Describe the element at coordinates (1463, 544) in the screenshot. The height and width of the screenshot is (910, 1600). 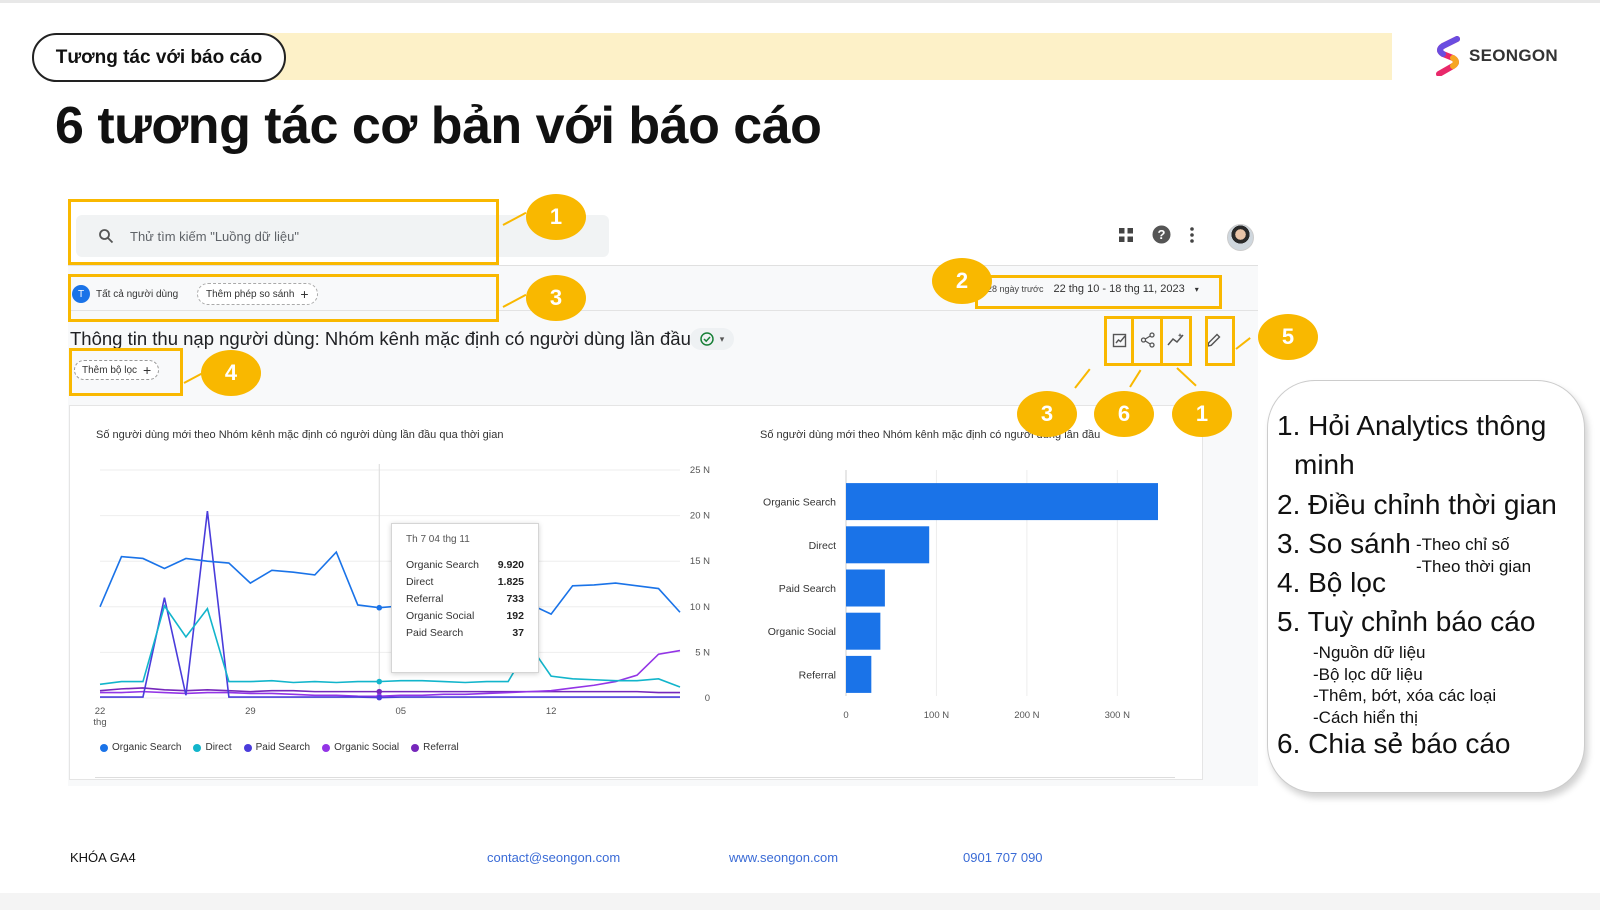
I see `callout-item-3-sub: -Theo chỉ số` at that location.